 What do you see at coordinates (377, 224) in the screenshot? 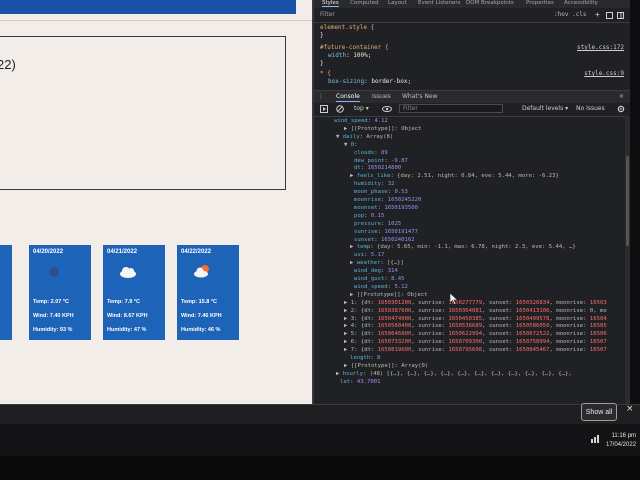
I see `console-line: pressure: 1025` at bounding box center [377, 224].